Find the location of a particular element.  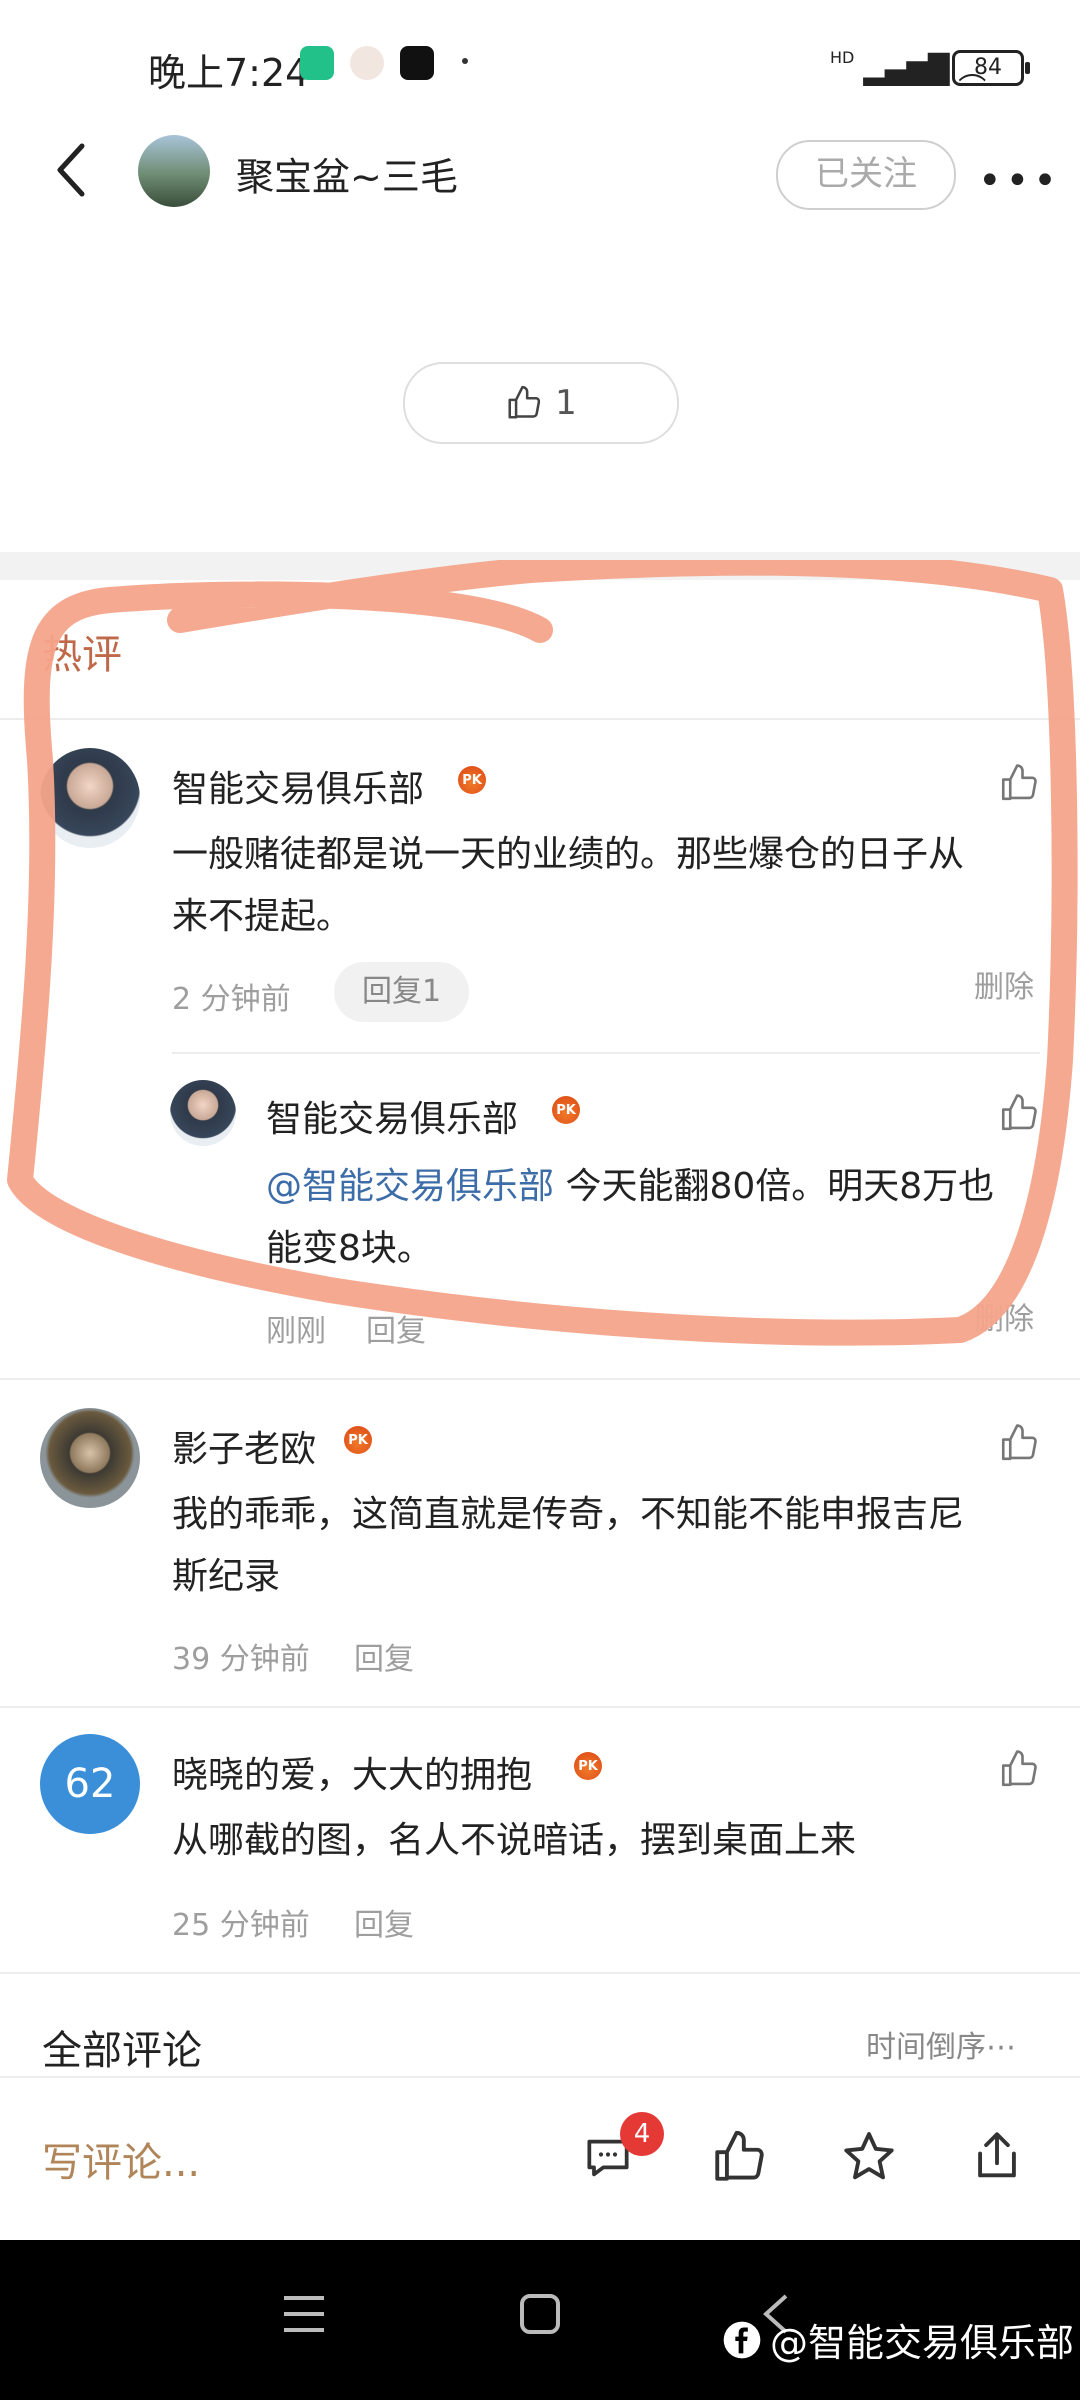

battery-icon: 84 is located at coordinates (991, 68).